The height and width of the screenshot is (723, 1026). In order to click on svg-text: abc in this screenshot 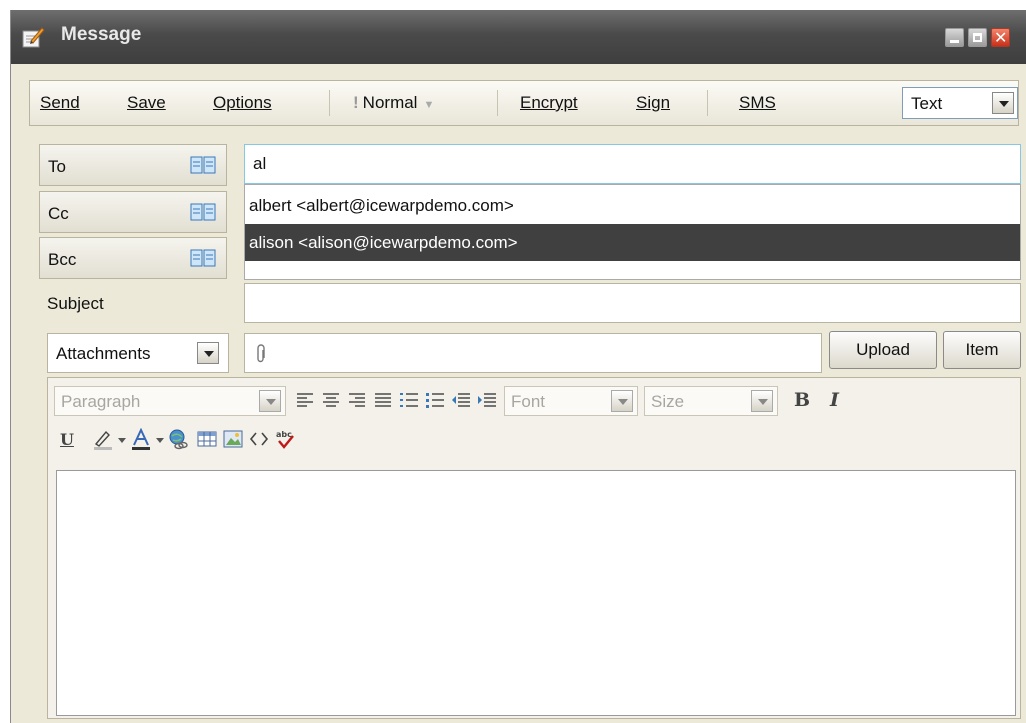, I will do `click(284, 434)`.